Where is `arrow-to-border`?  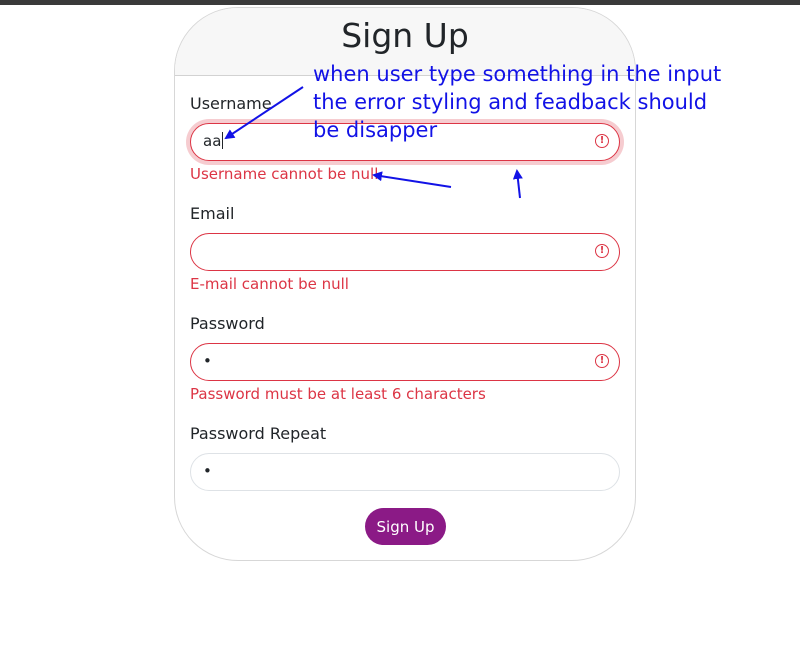 arrow-to-border is located at coordinates (517, 184).